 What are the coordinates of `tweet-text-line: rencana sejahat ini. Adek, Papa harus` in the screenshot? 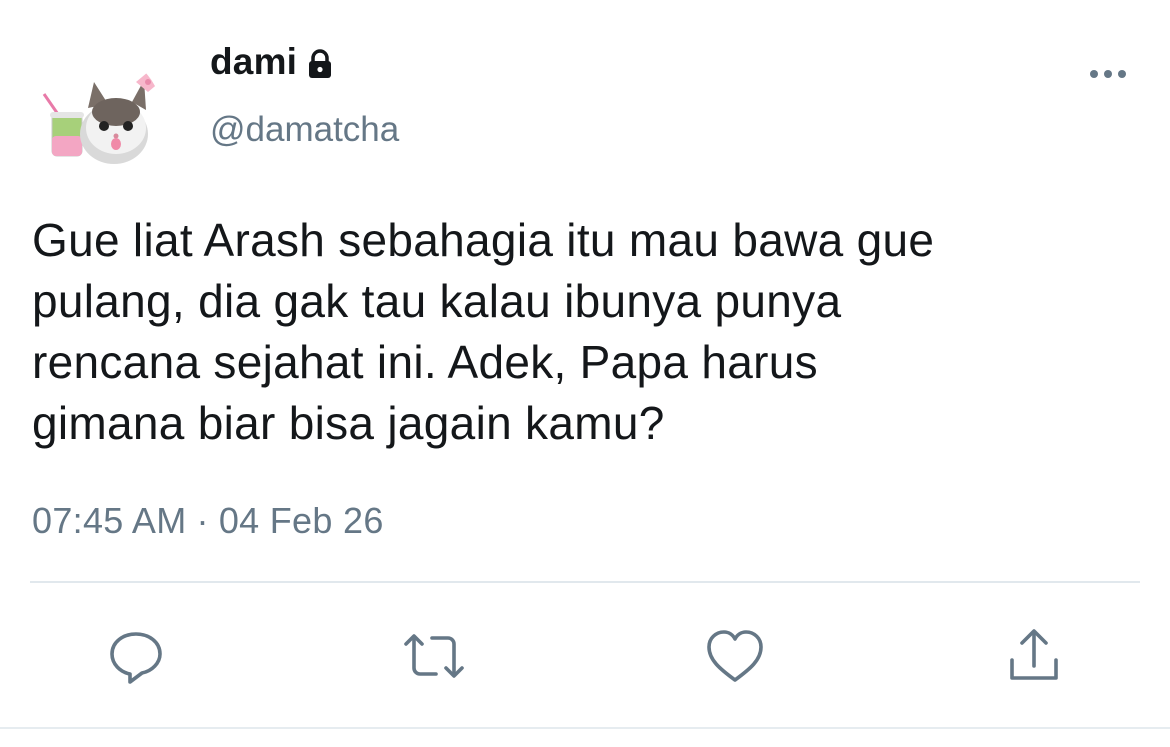 It's located at (425, 362).